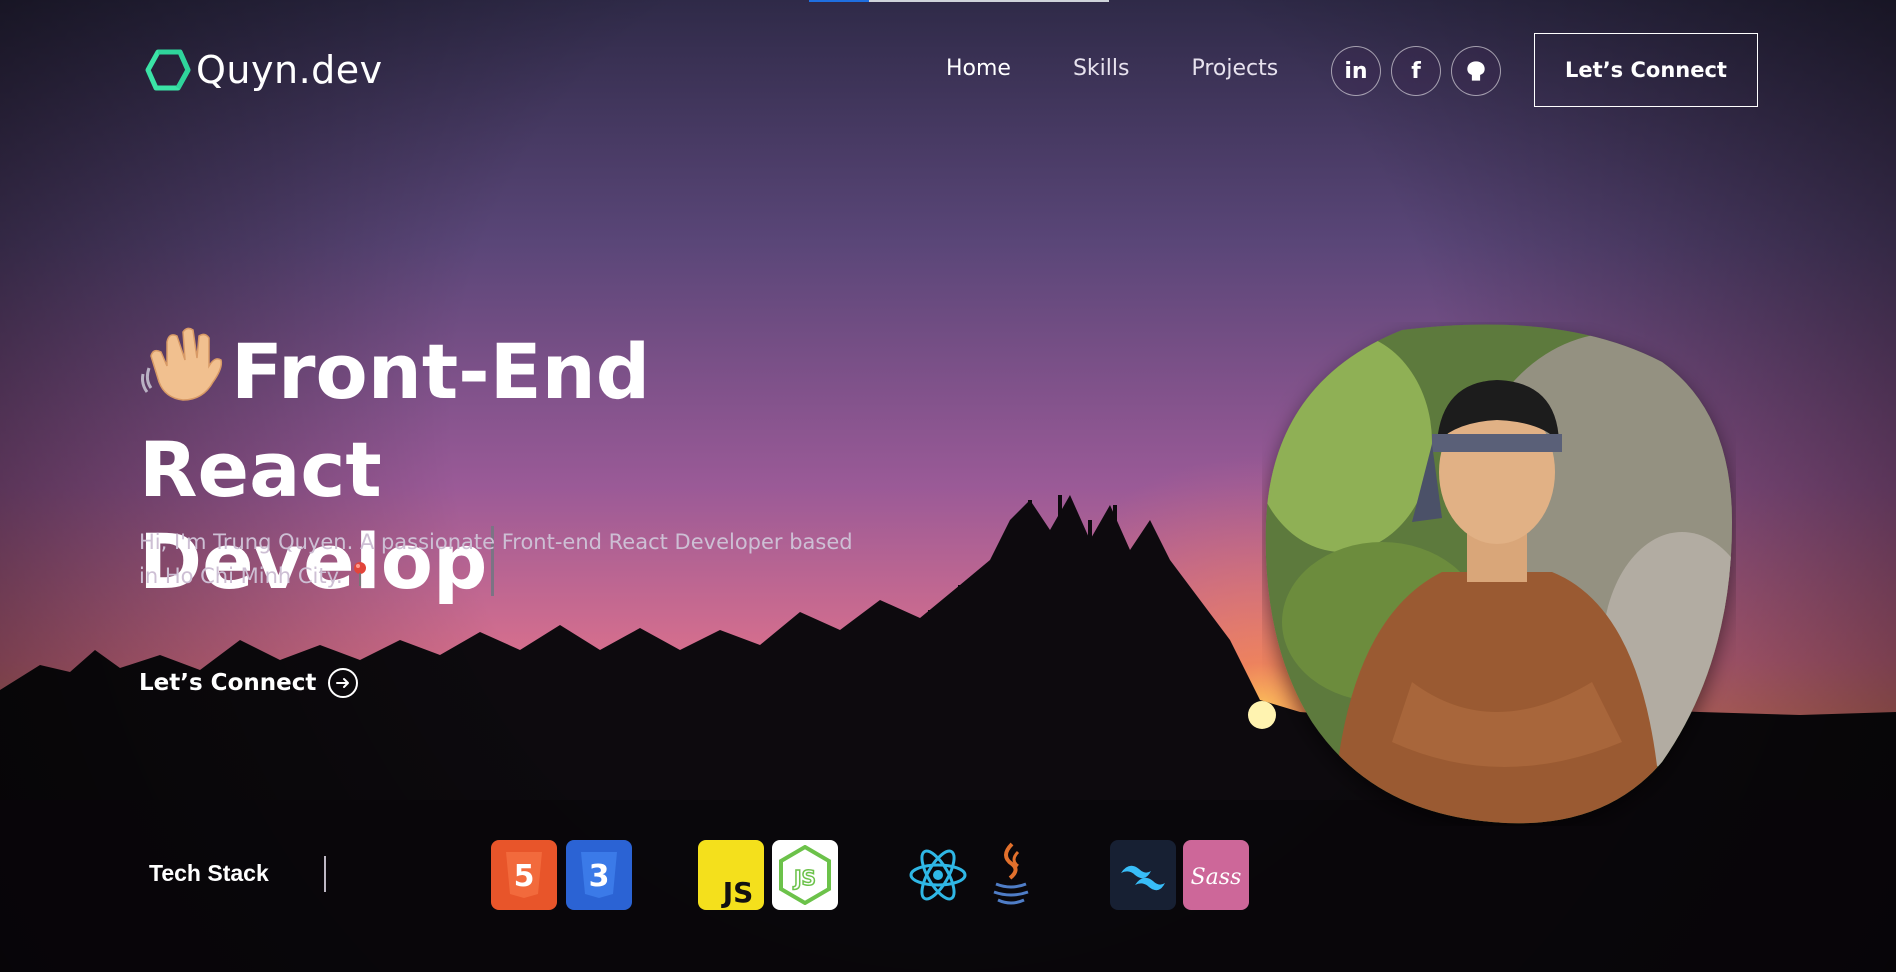 The image size is (1896, 972). I want to click on tech-stack-label: Tech Stack, so click(209, 873).